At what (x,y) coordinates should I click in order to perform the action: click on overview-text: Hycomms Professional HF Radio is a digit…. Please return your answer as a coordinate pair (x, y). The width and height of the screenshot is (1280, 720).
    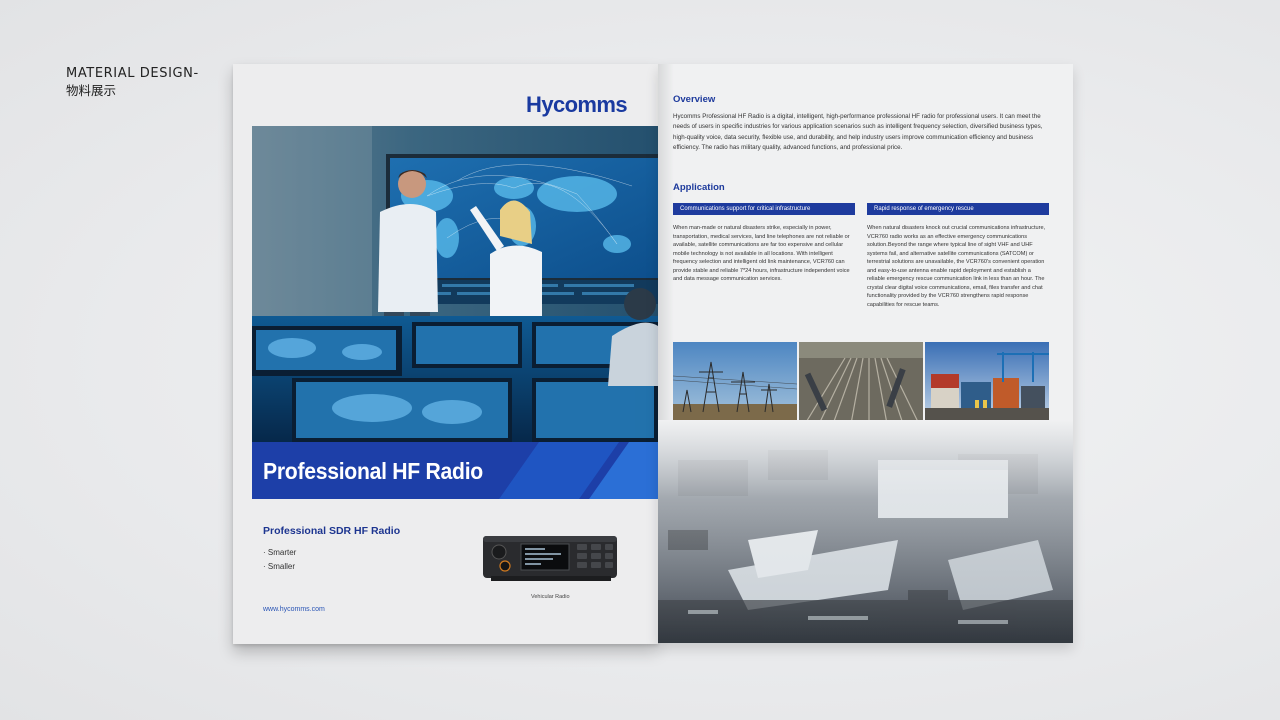
    Looking at the image, I should click on (858, 132).